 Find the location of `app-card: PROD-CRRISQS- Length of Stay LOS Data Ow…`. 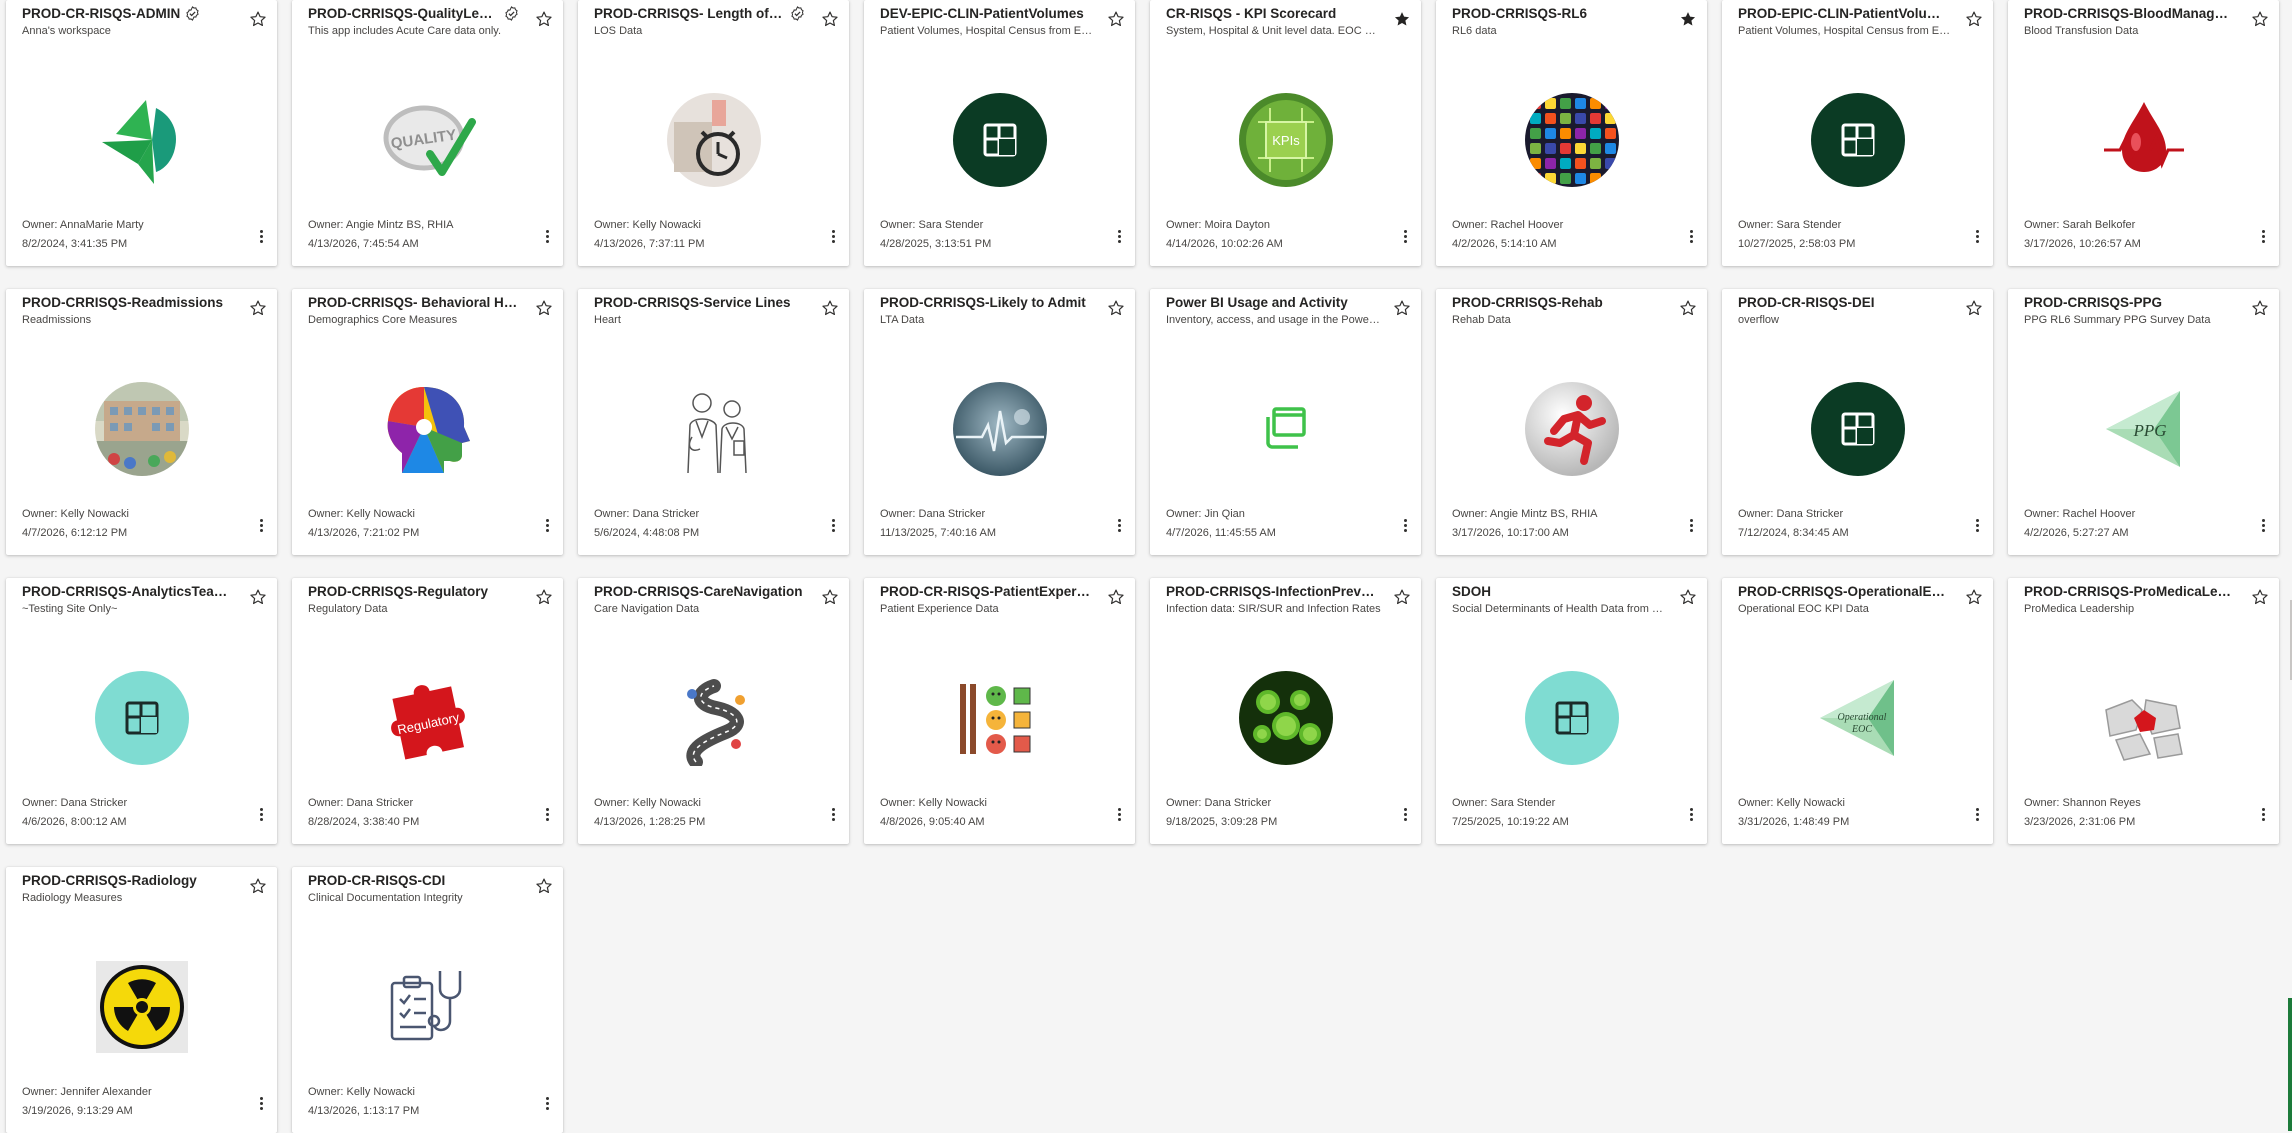

app-card: PROD-CRRISQS- Length of Stay LOS Data Ow… is located at coordinates (713, 133).